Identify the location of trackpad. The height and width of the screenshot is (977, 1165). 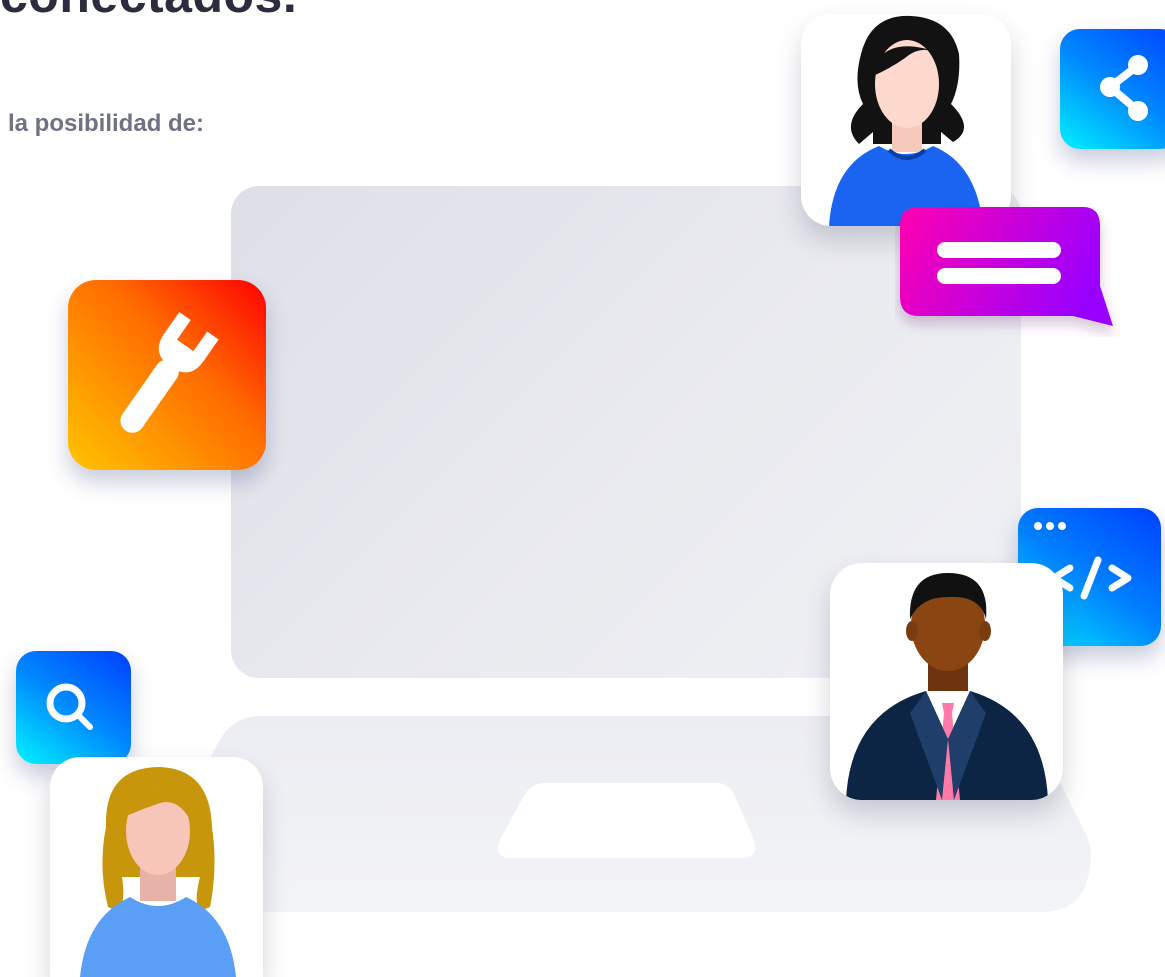
(626, 820).